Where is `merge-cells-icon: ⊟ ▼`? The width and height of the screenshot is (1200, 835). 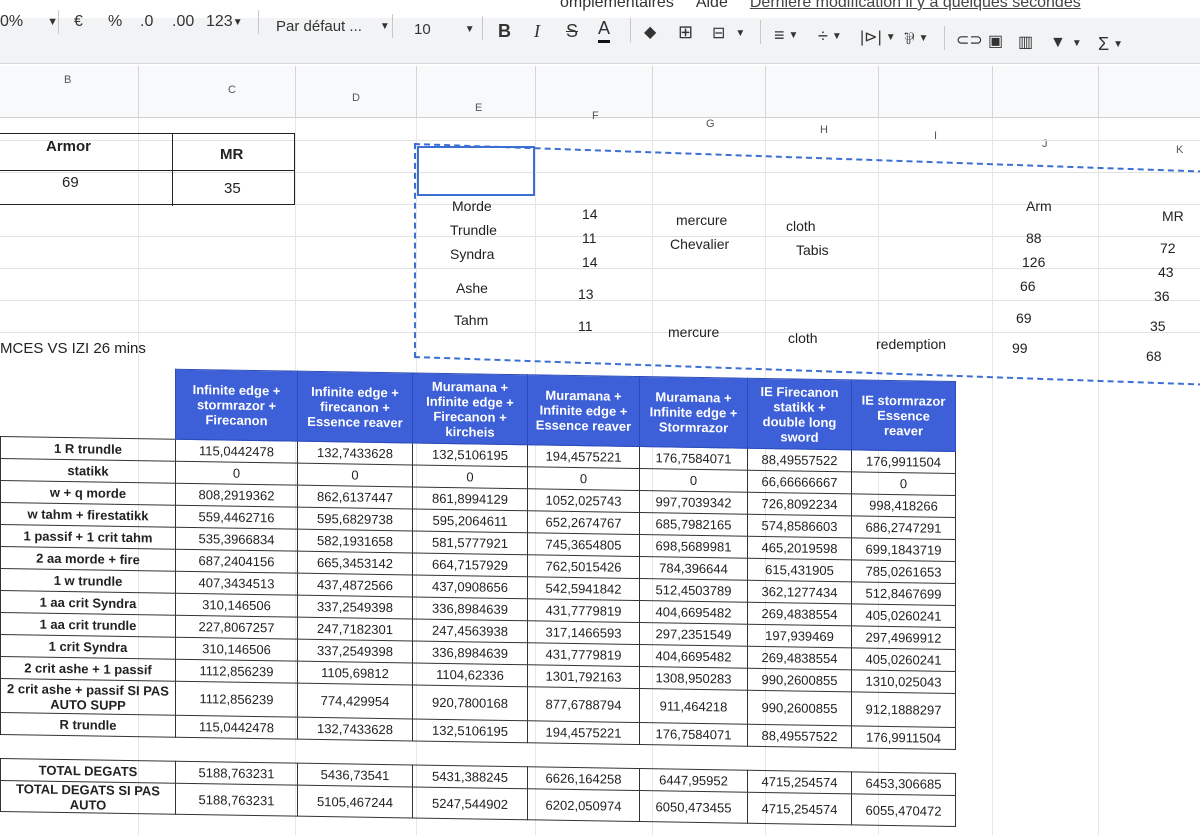 merge-cells-icon: ⊟ ▼ is located at coordinates (728, 33).